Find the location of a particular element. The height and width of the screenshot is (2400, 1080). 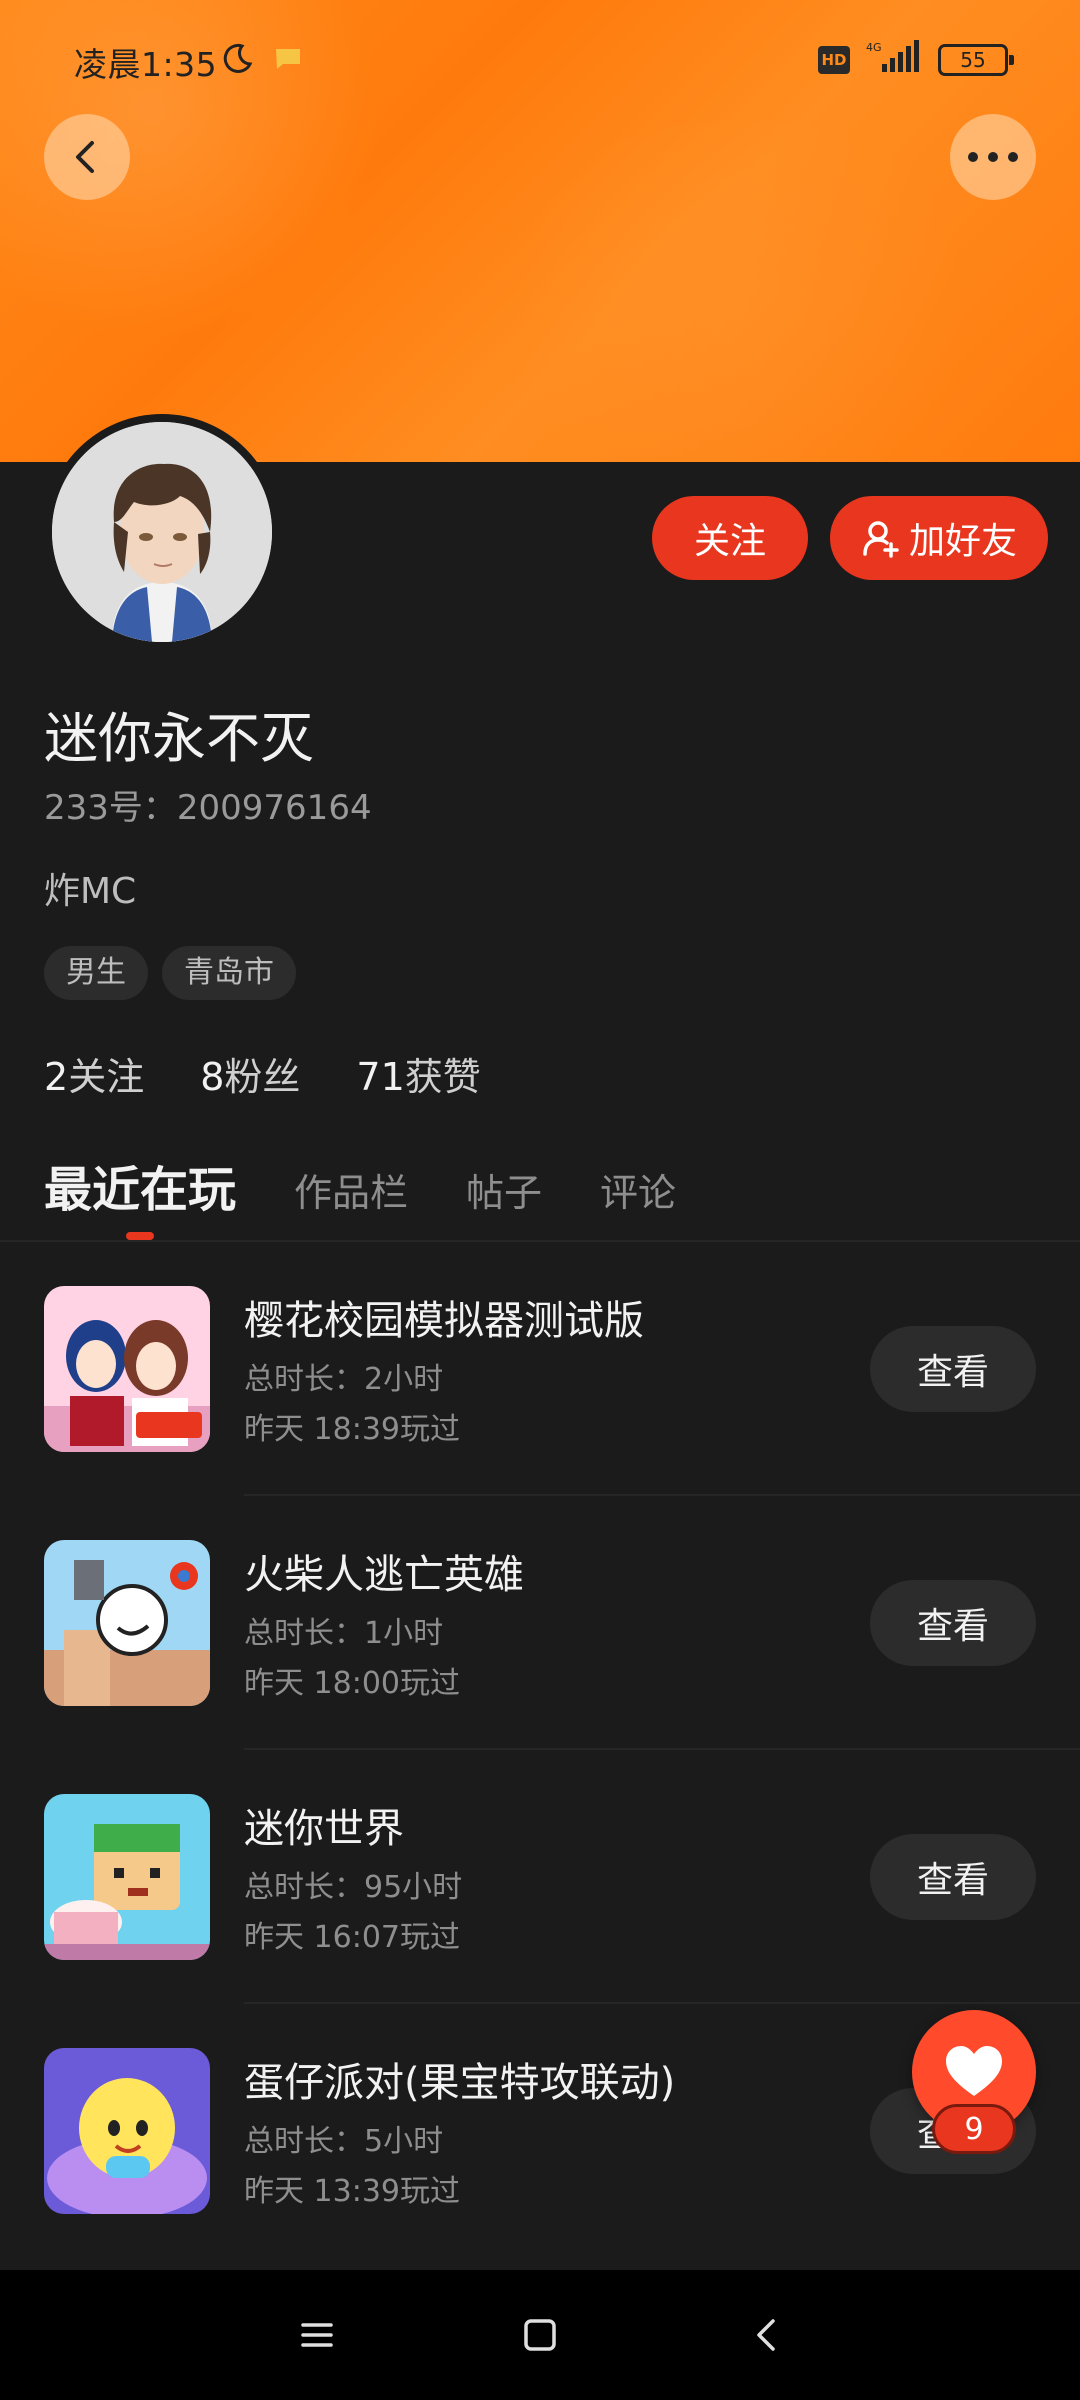

home-square-icon is located at coordinates (540, 2335).